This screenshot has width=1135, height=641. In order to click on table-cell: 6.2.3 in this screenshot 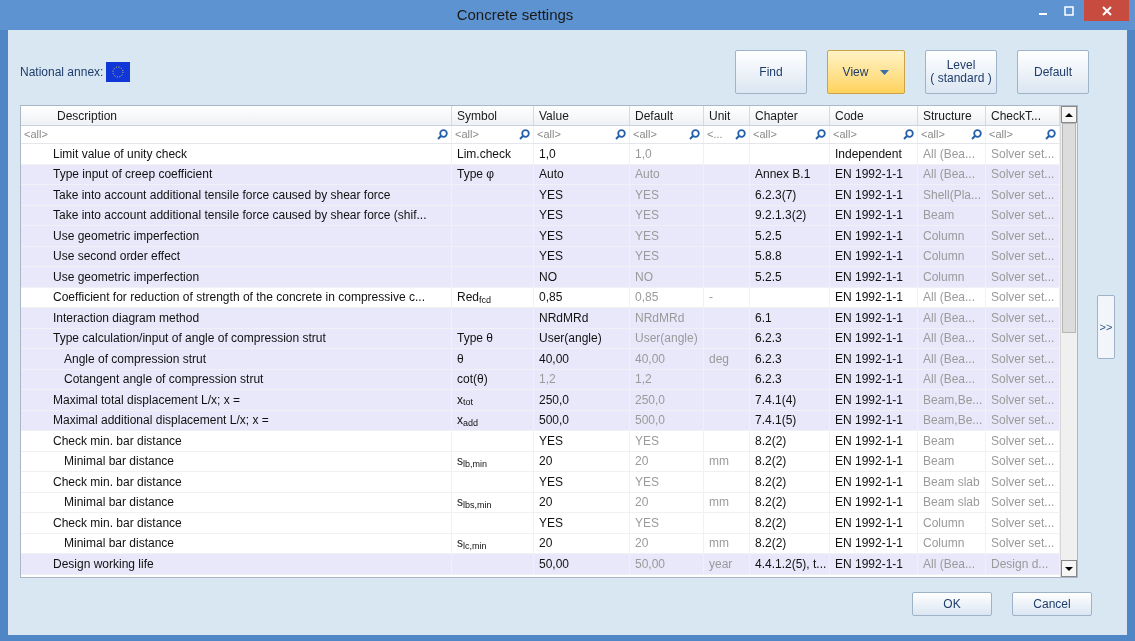, I will do `click(790, 359)`.